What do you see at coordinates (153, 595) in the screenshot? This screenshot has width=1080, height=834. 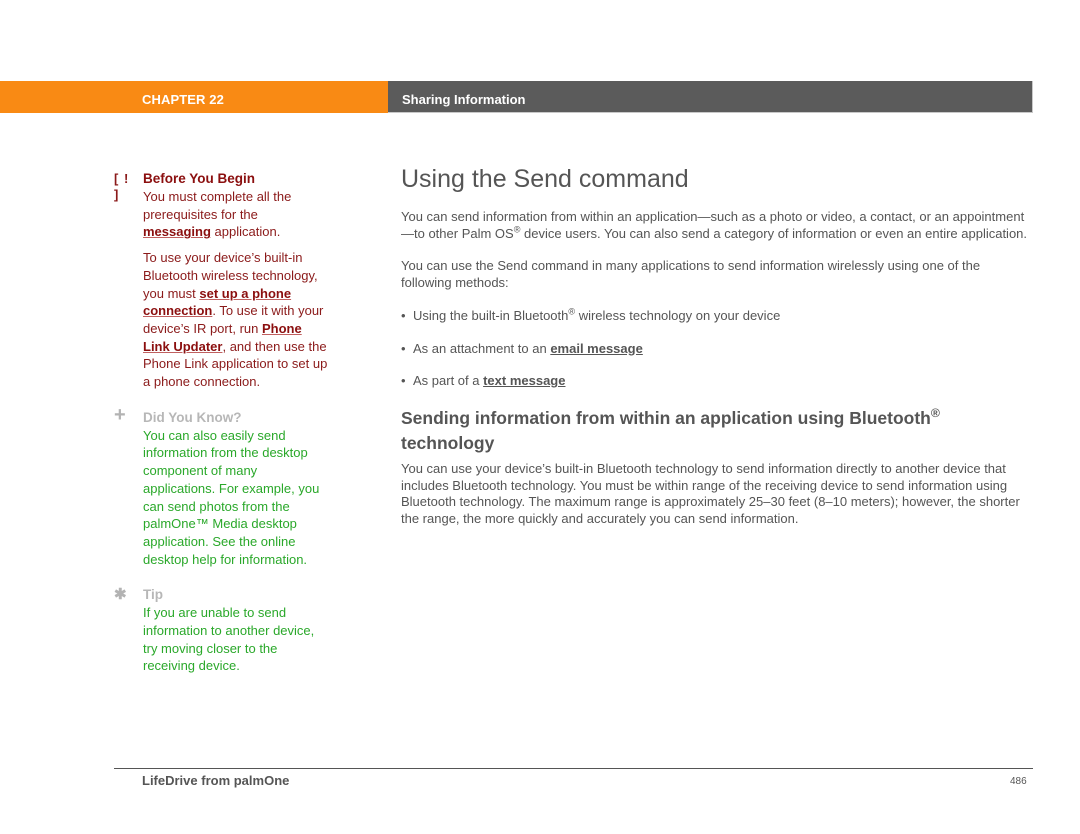 I see `tip-title: Tip` at bounding box center [153, 595].